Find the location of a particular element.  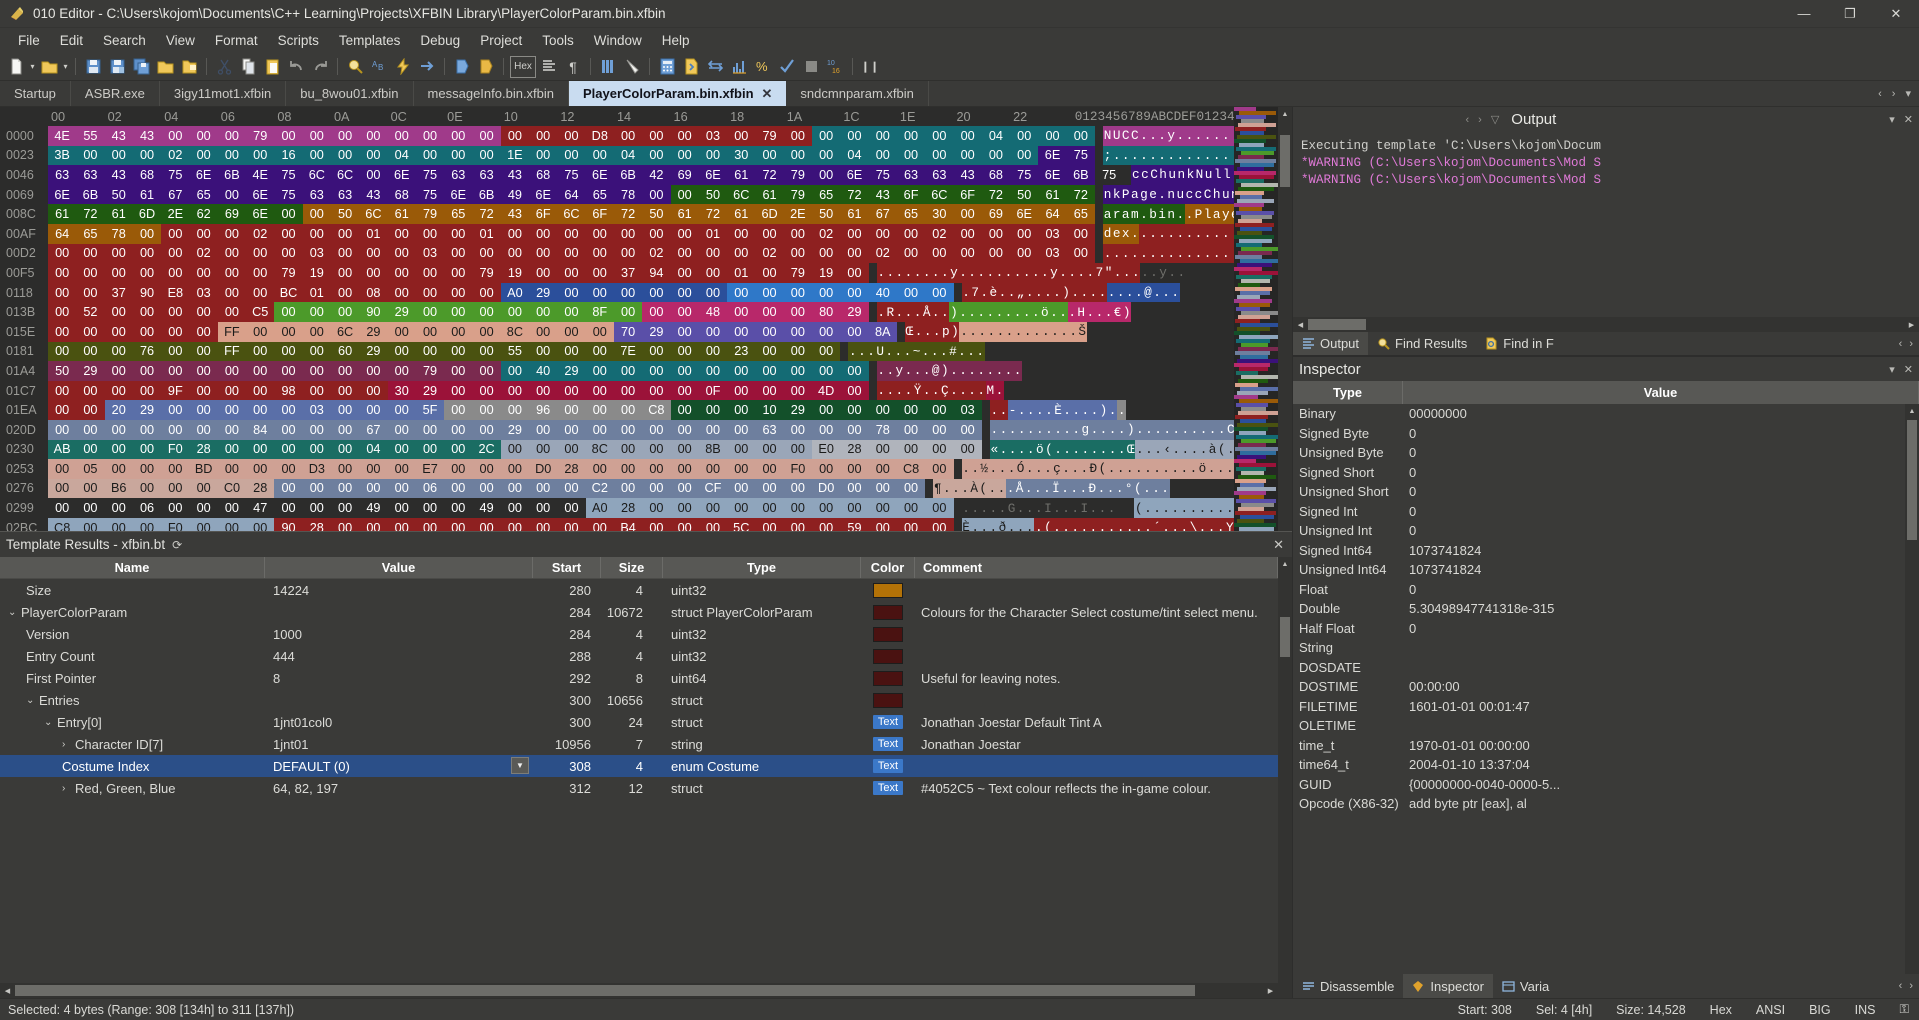

hex-byte: 8A is located at coordinates (882, 331).